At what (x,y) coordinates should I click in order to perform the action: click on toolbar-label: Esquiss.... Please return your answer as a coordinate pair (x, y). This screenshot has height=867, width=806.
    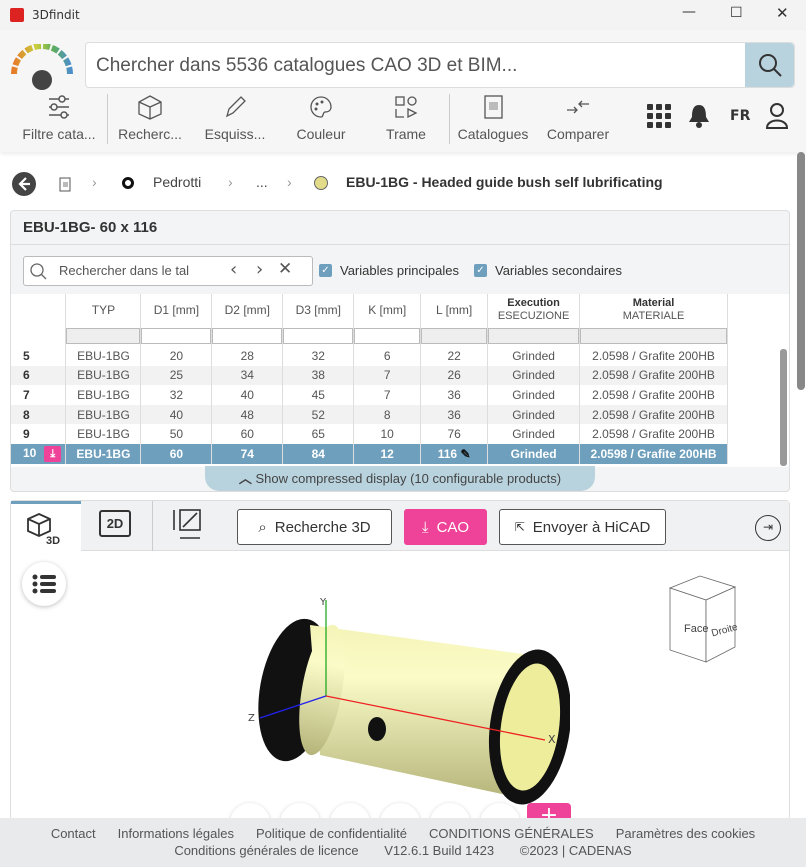
    Looking at the image, I should click on (235, 134).